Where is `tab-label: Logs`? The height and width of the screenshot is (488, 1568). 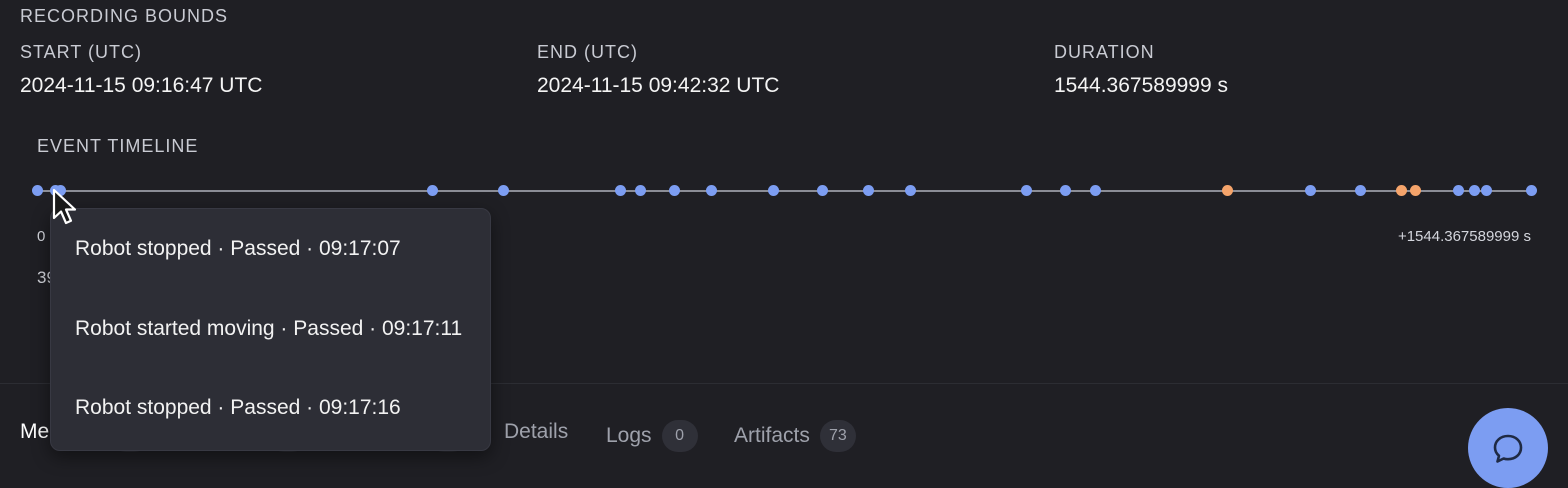
tab-label: Logs is located at coordinates (629, 435).